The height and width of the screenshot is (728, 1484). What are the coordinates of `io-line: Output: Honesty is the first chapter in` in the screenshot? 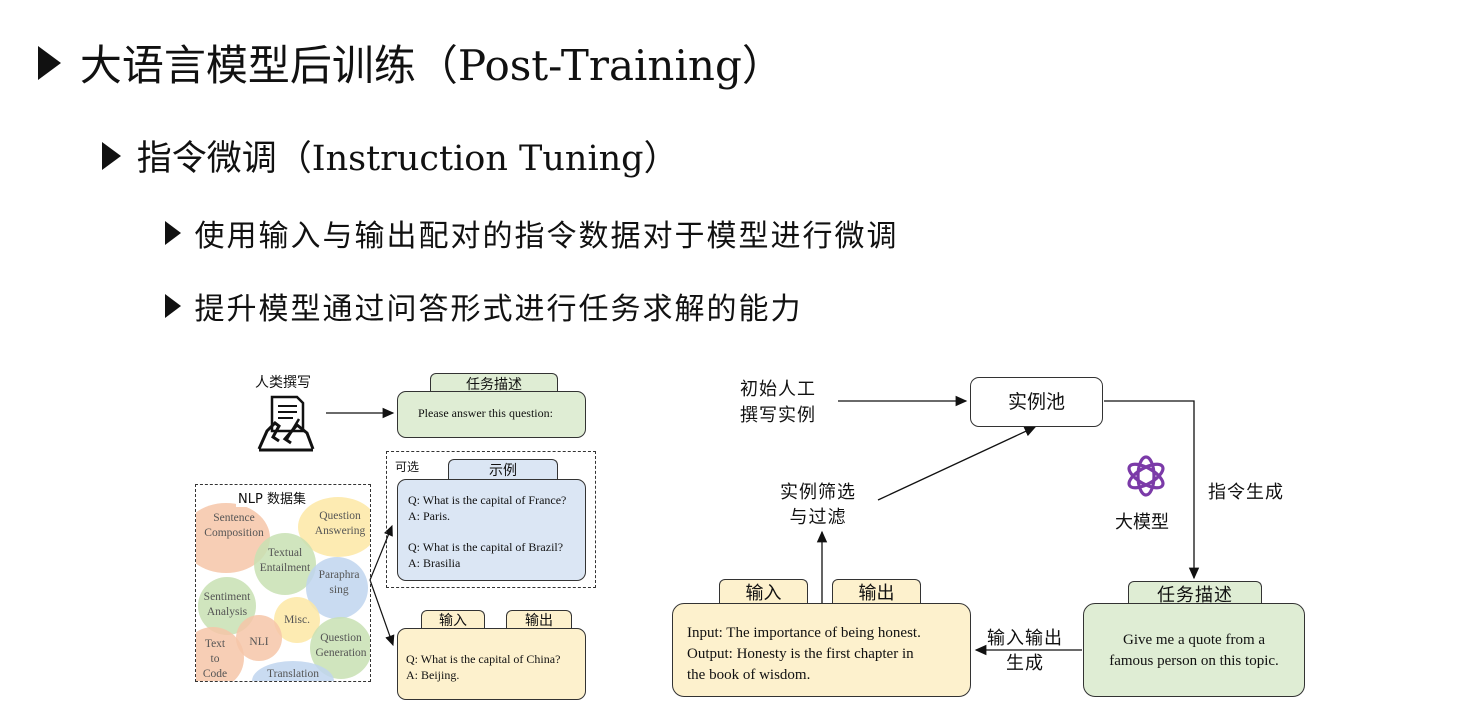 It's located at (800, 654).